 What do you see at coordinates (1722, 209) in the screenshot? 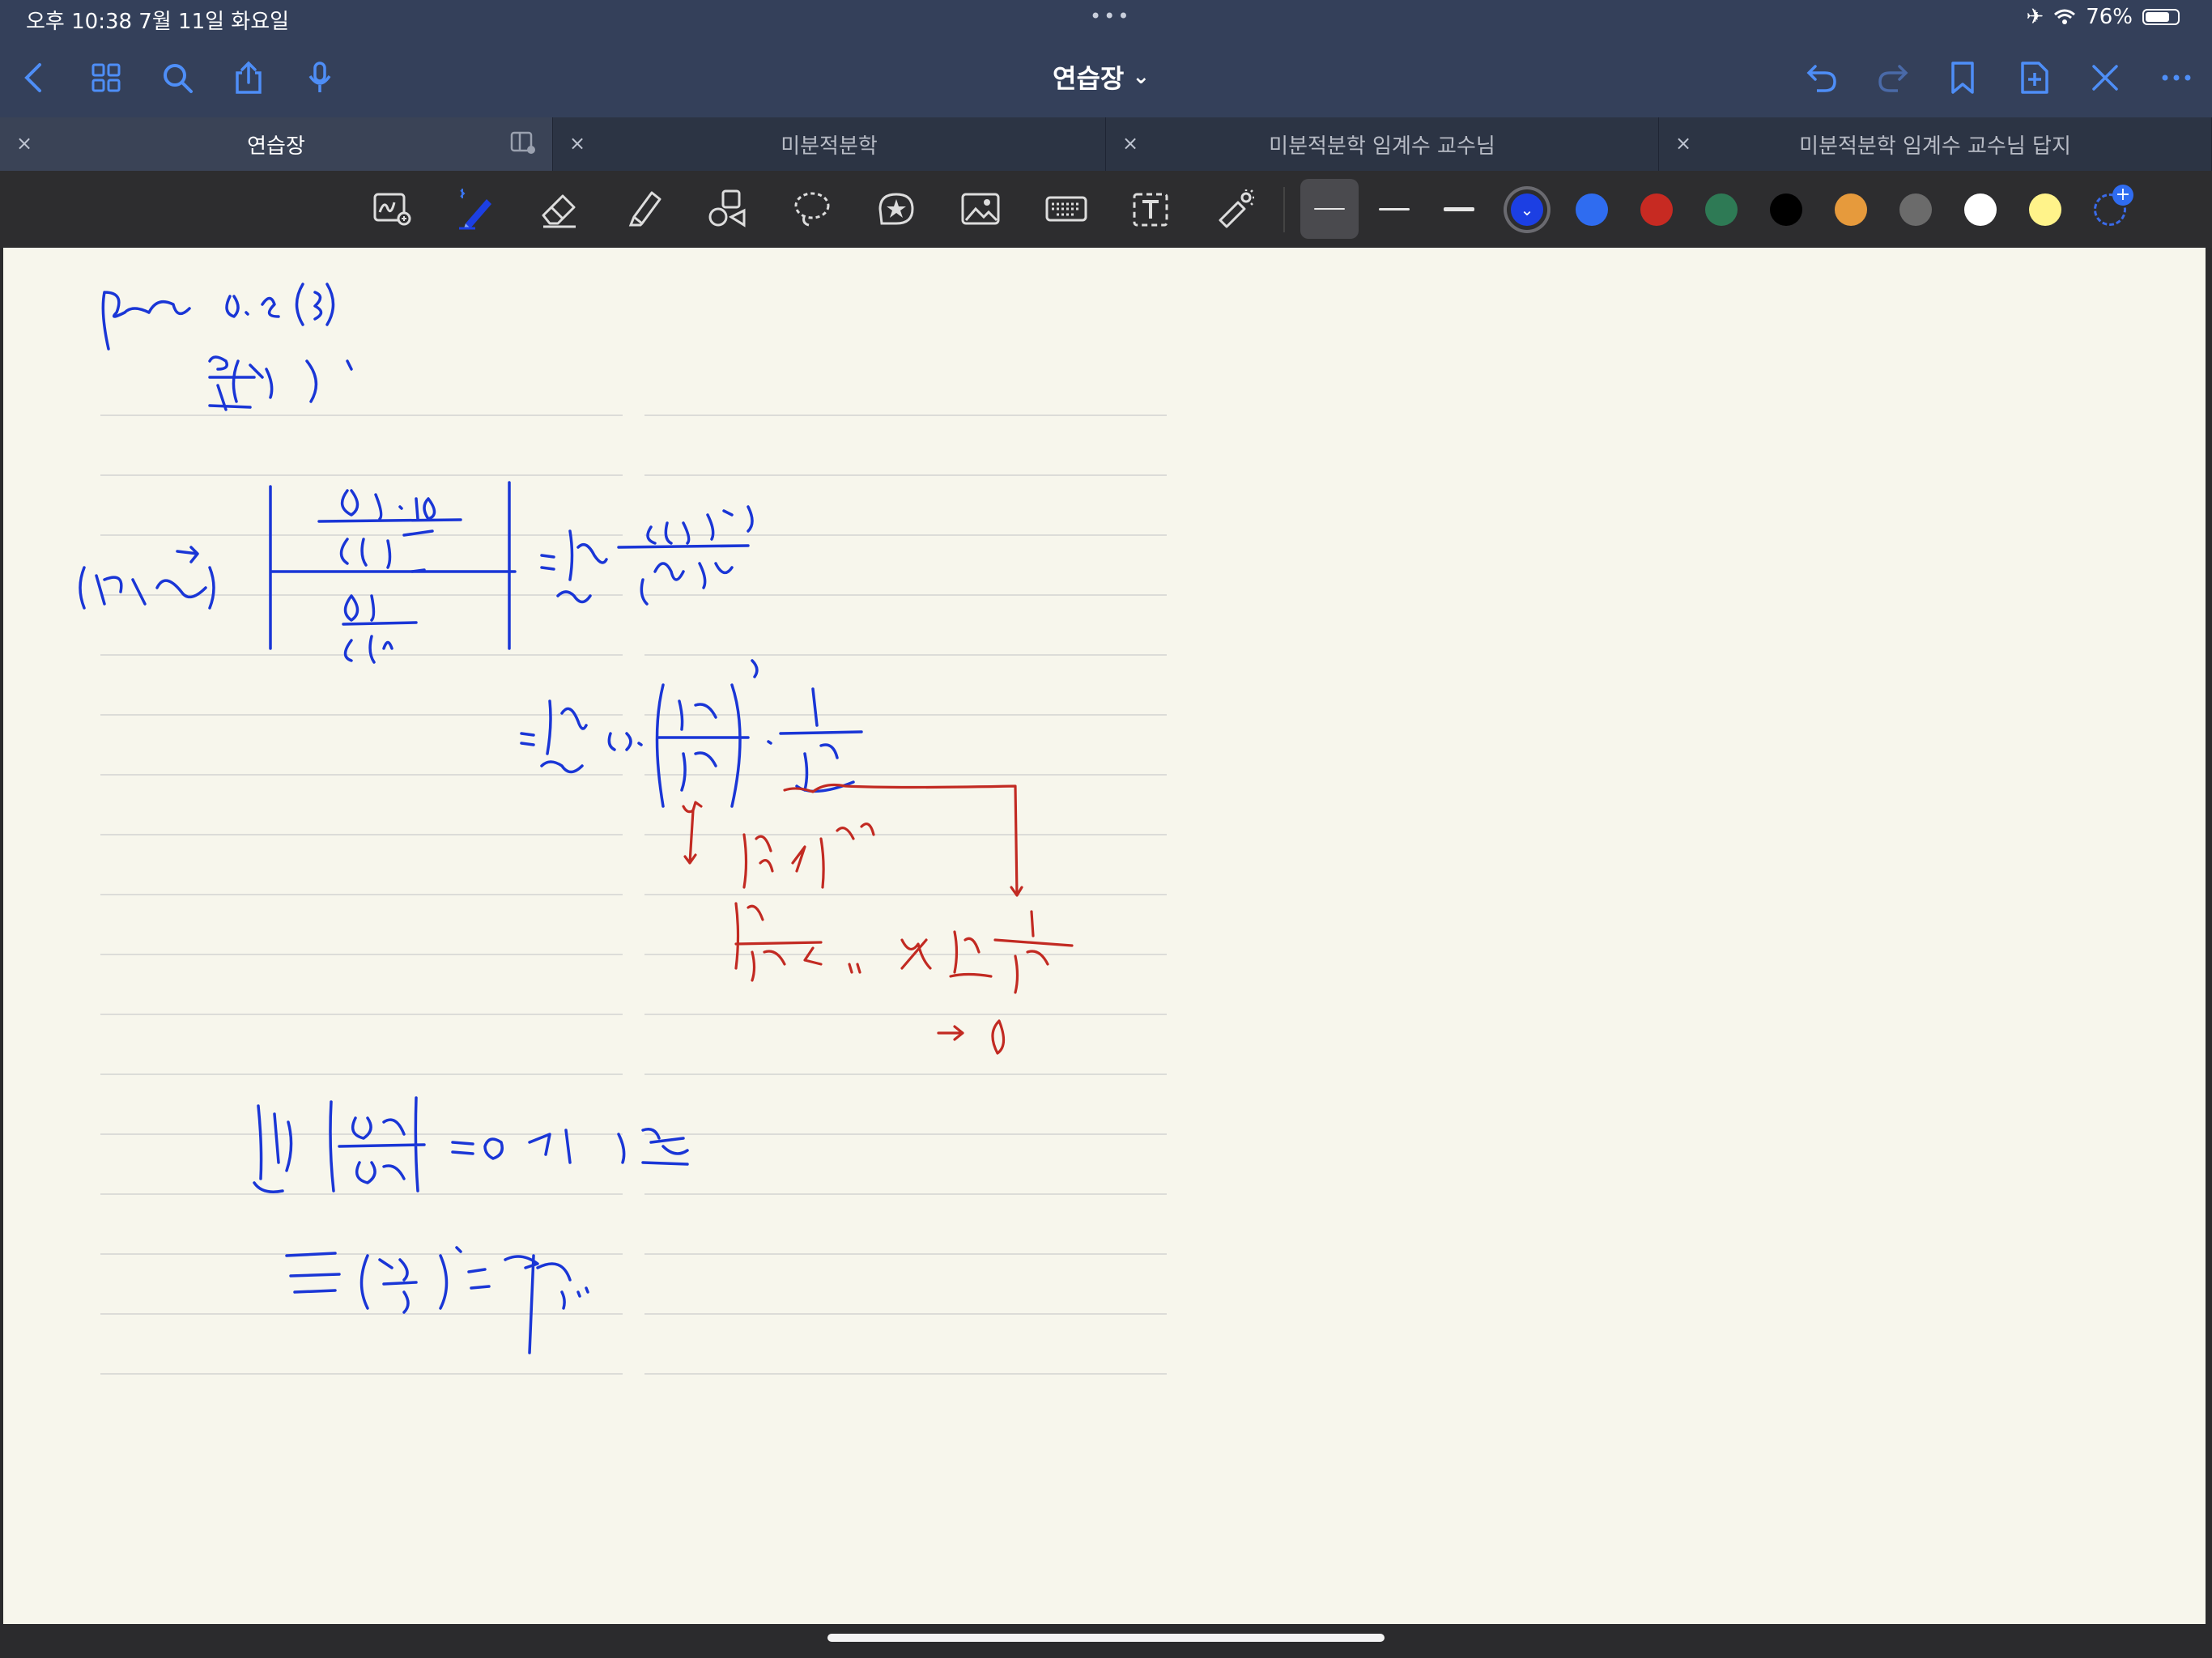
I see `color-swatch-green` at bounding box center [1722, 209].